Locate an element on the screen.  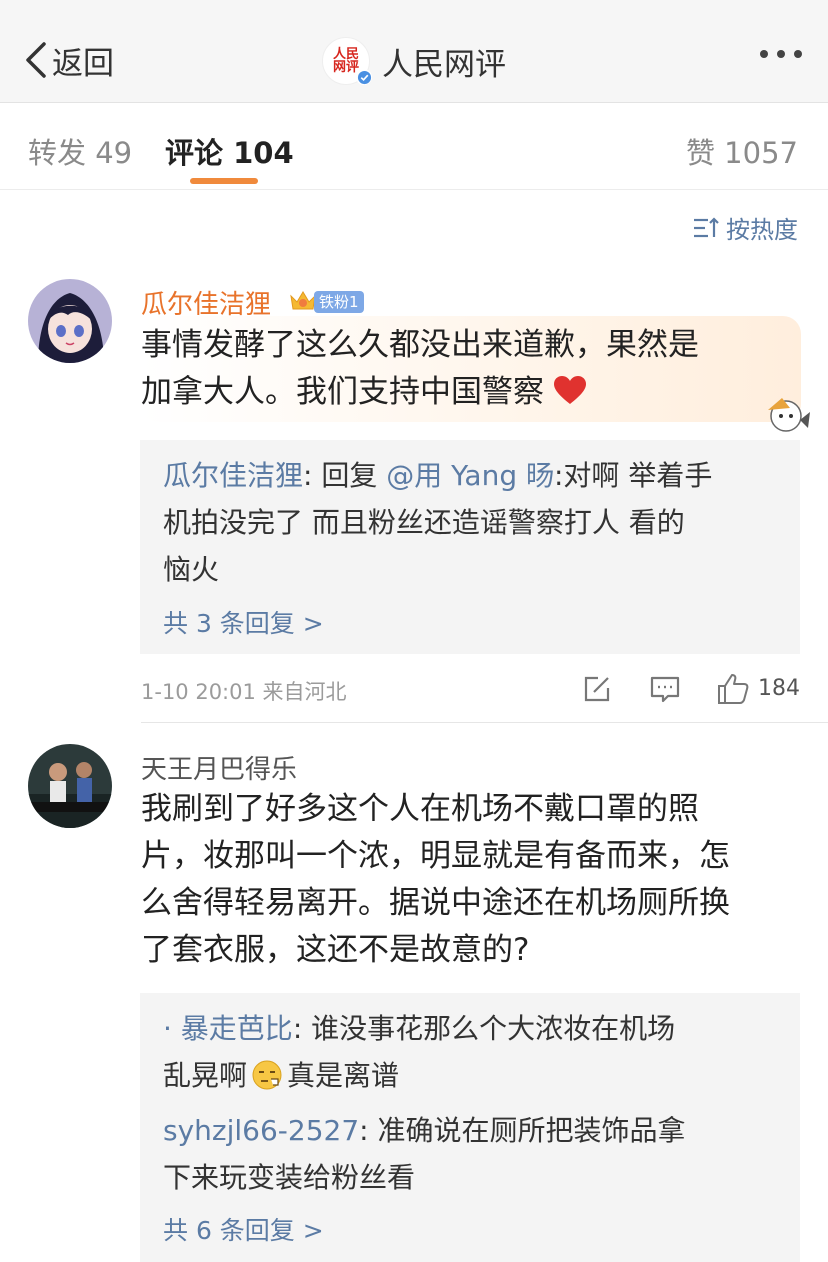
sticker-icon is located at coordinates (789, 415).